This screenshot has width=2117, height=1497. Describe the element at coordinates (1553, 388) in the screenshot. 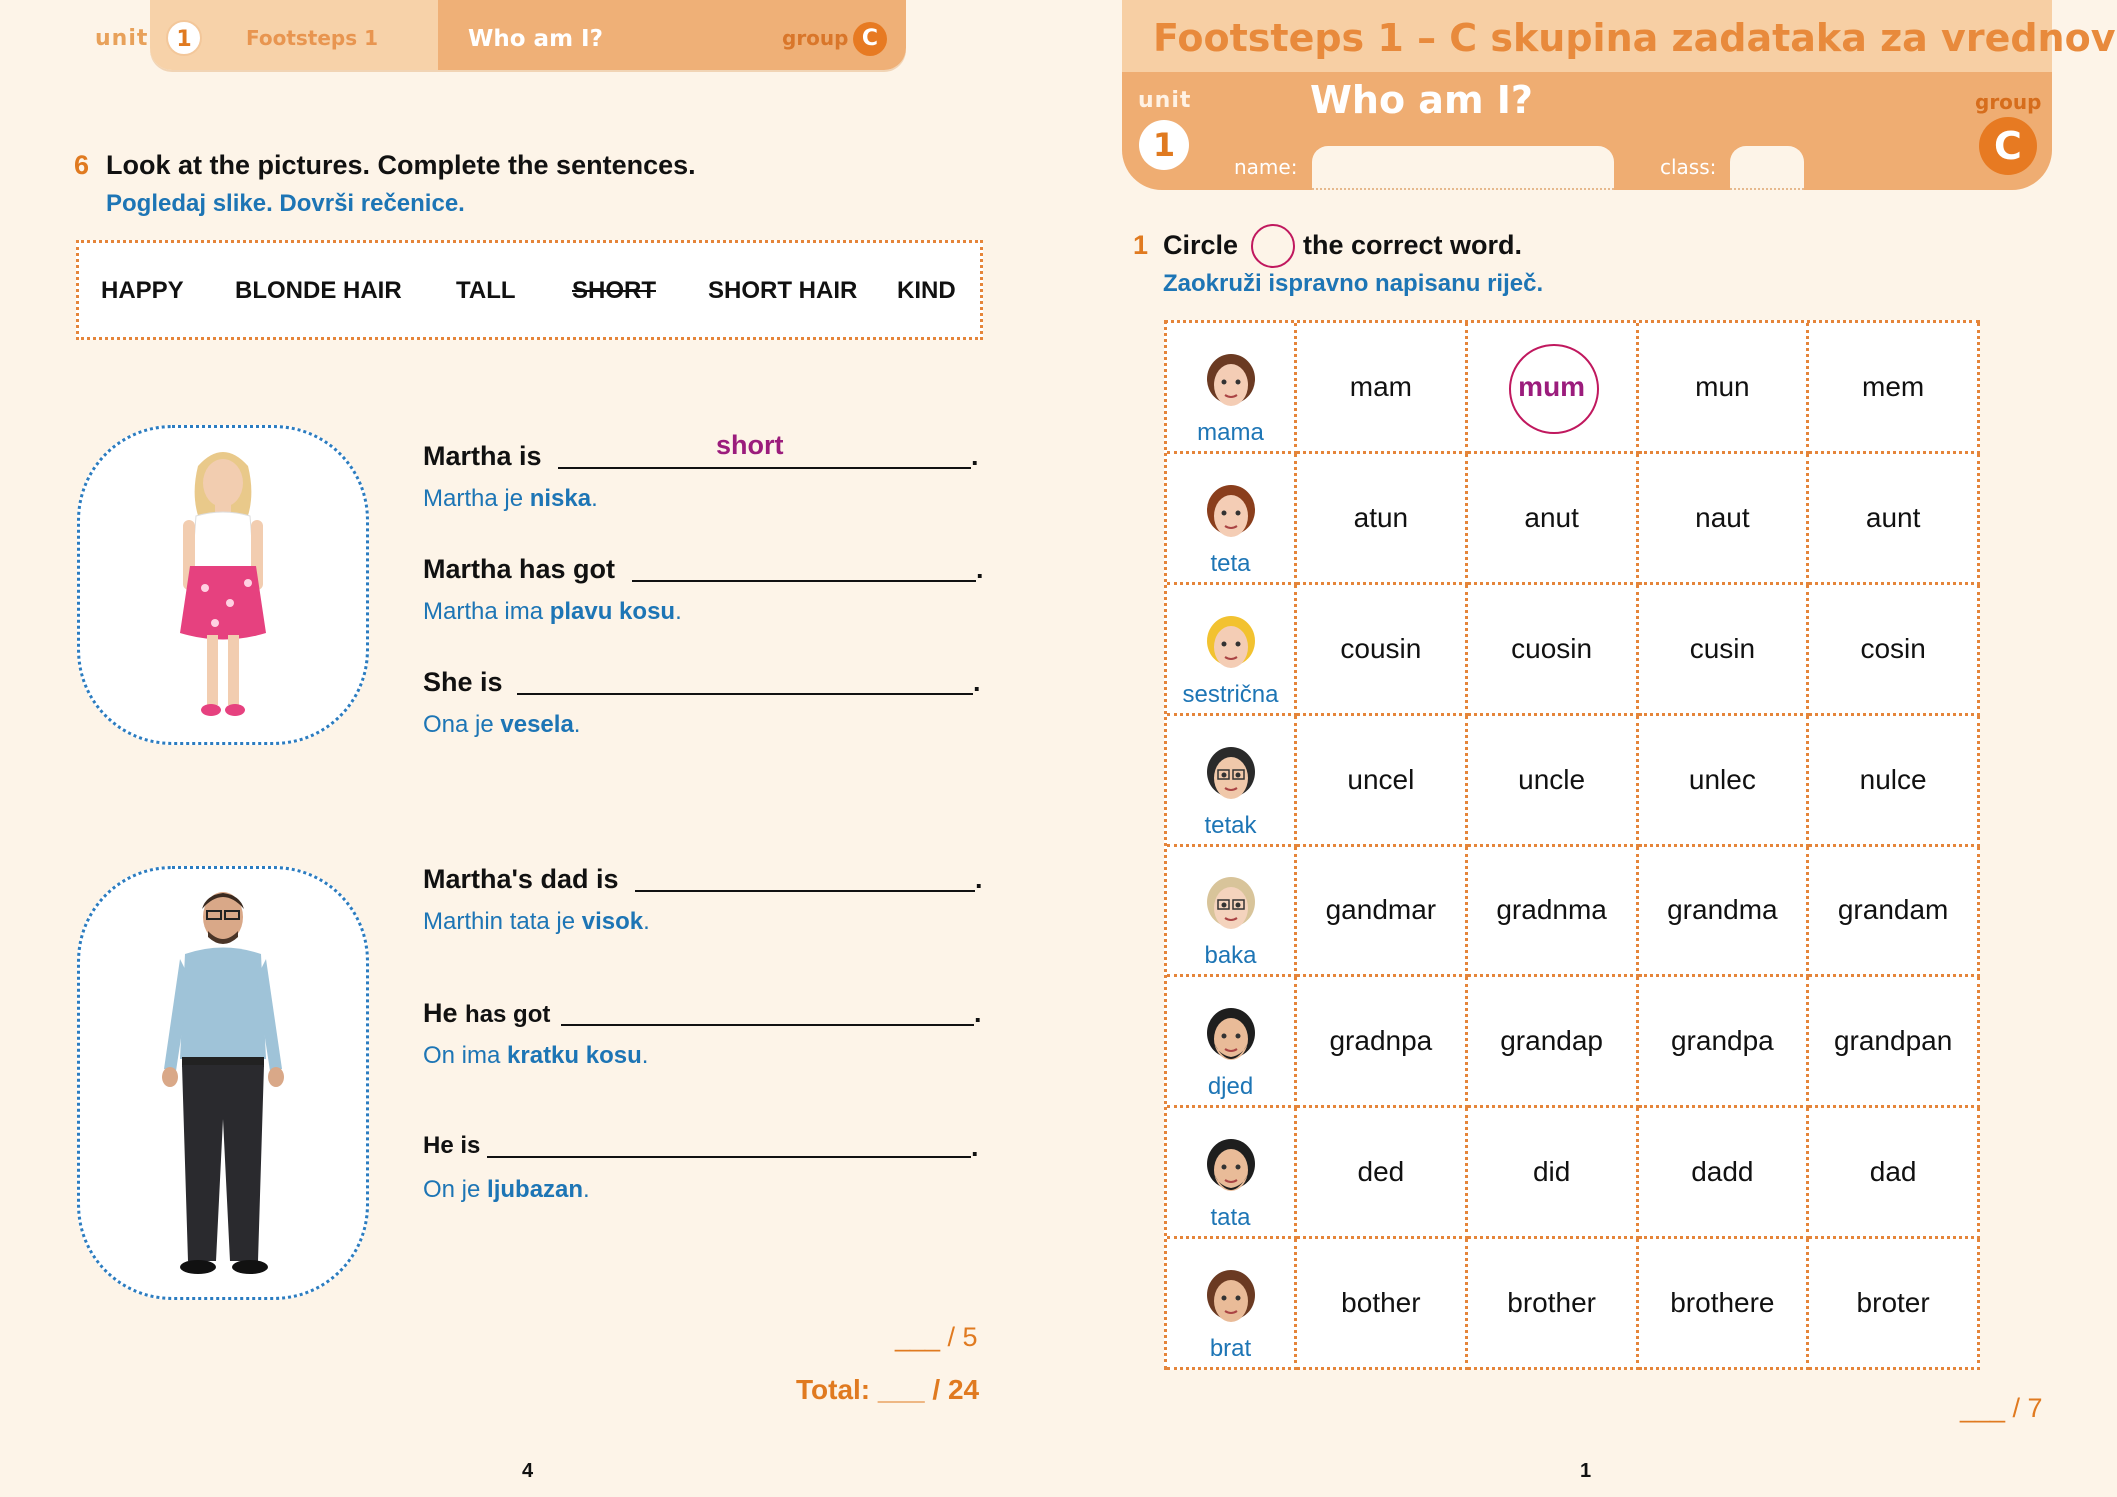

I see `word-option-circled: mum` at that location.